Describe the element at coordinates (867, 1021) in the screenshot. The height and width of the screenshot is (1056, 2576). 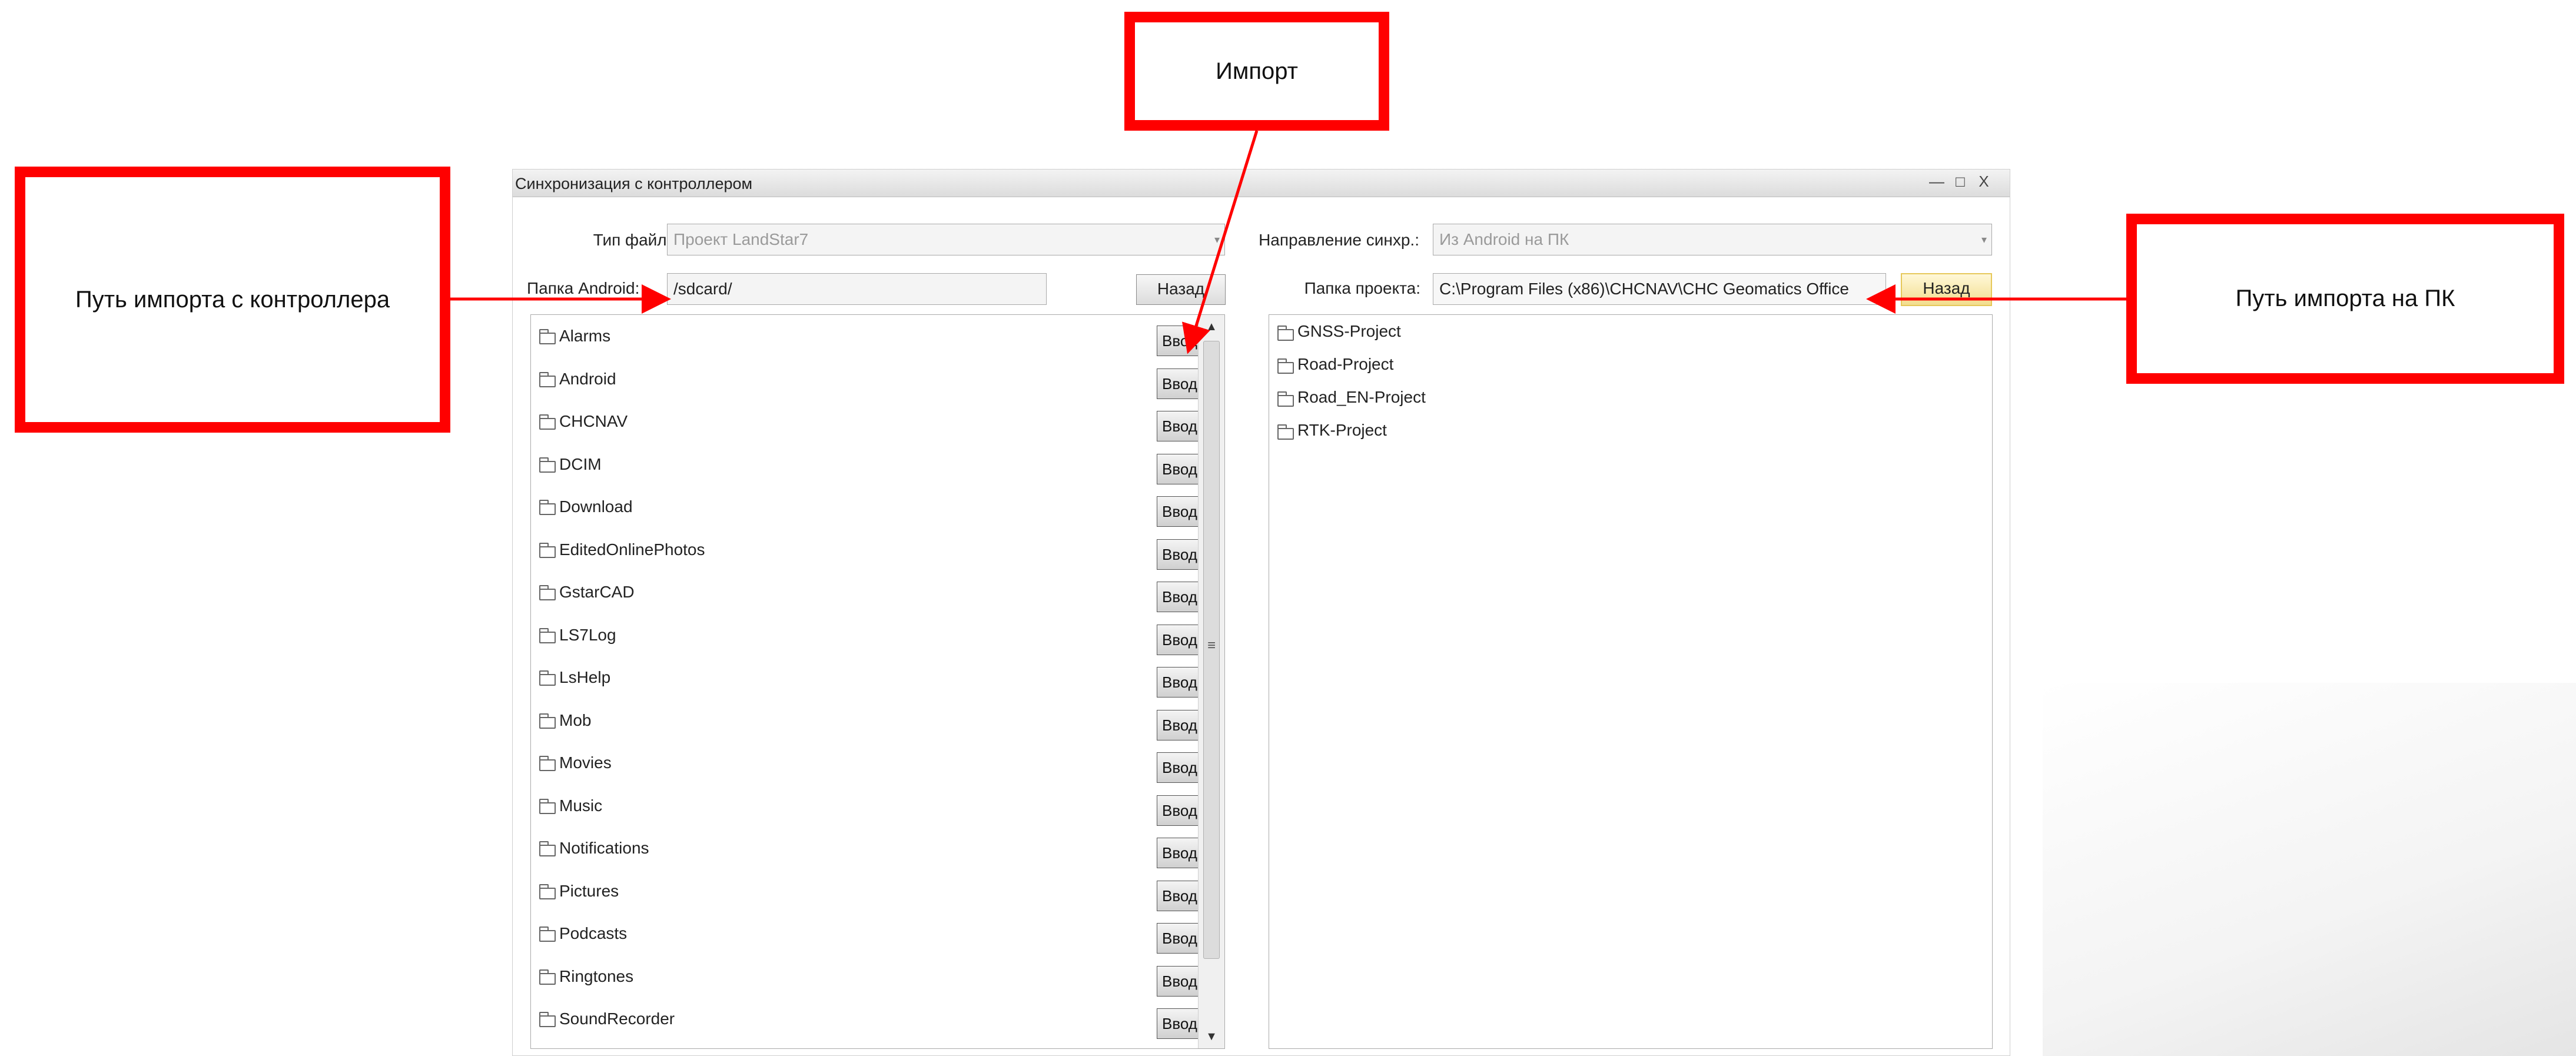
I see `list-item: SoundRecorder Ввод` at that location.